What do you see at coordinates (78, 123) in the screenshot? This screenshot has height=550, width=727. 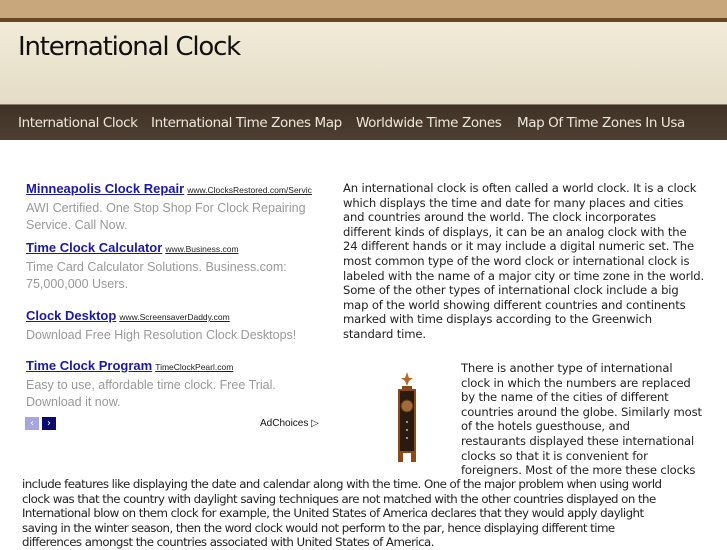 I see `nav-international-clock: International Clock` at bounding box center [78, 123].